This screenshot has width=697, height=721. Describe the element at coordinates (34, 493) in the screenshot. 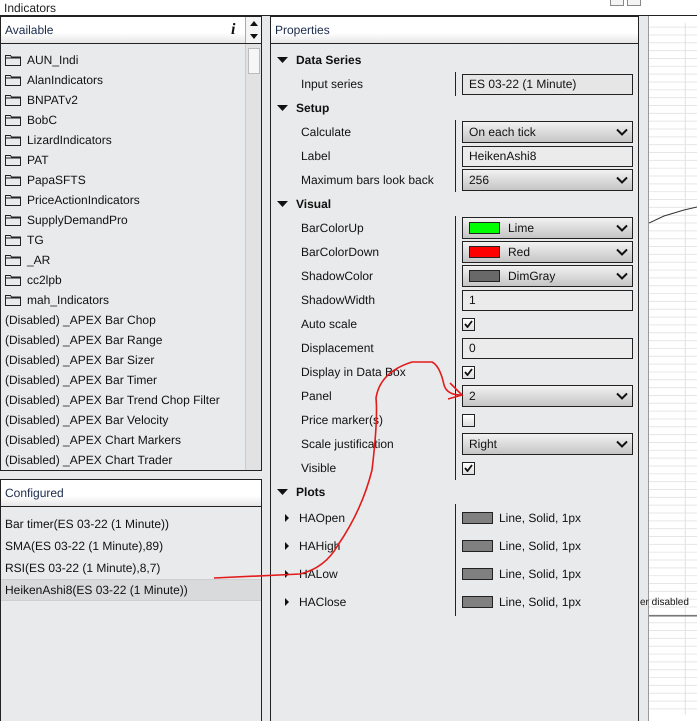

I see `panel-title: Configured` at that location.